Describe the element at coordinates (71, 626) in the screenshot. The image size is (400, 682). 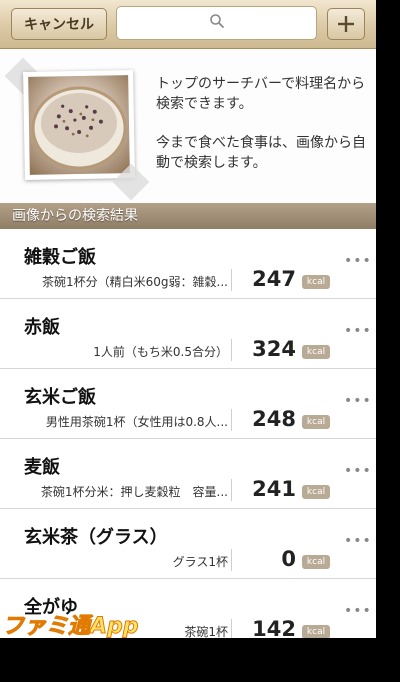
I see `watermark-logo: ファミ通App` at that location.